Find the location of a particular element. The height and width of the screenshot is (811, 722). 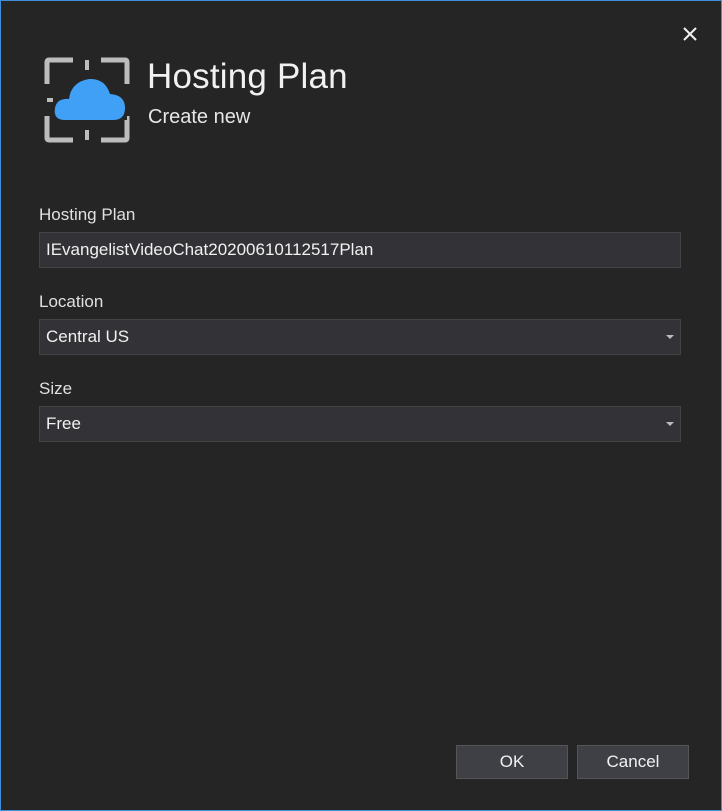

close-button is located at coordinates (690, 34).